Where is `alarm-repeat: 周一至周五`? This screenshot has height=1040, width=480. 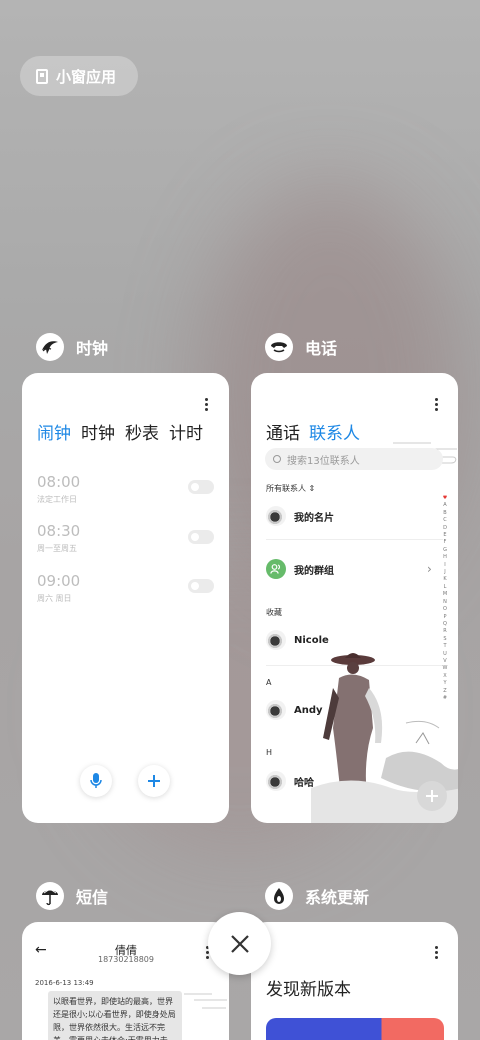 alarm-repeat: 周一至周五 is located at coordinates (57, 548).